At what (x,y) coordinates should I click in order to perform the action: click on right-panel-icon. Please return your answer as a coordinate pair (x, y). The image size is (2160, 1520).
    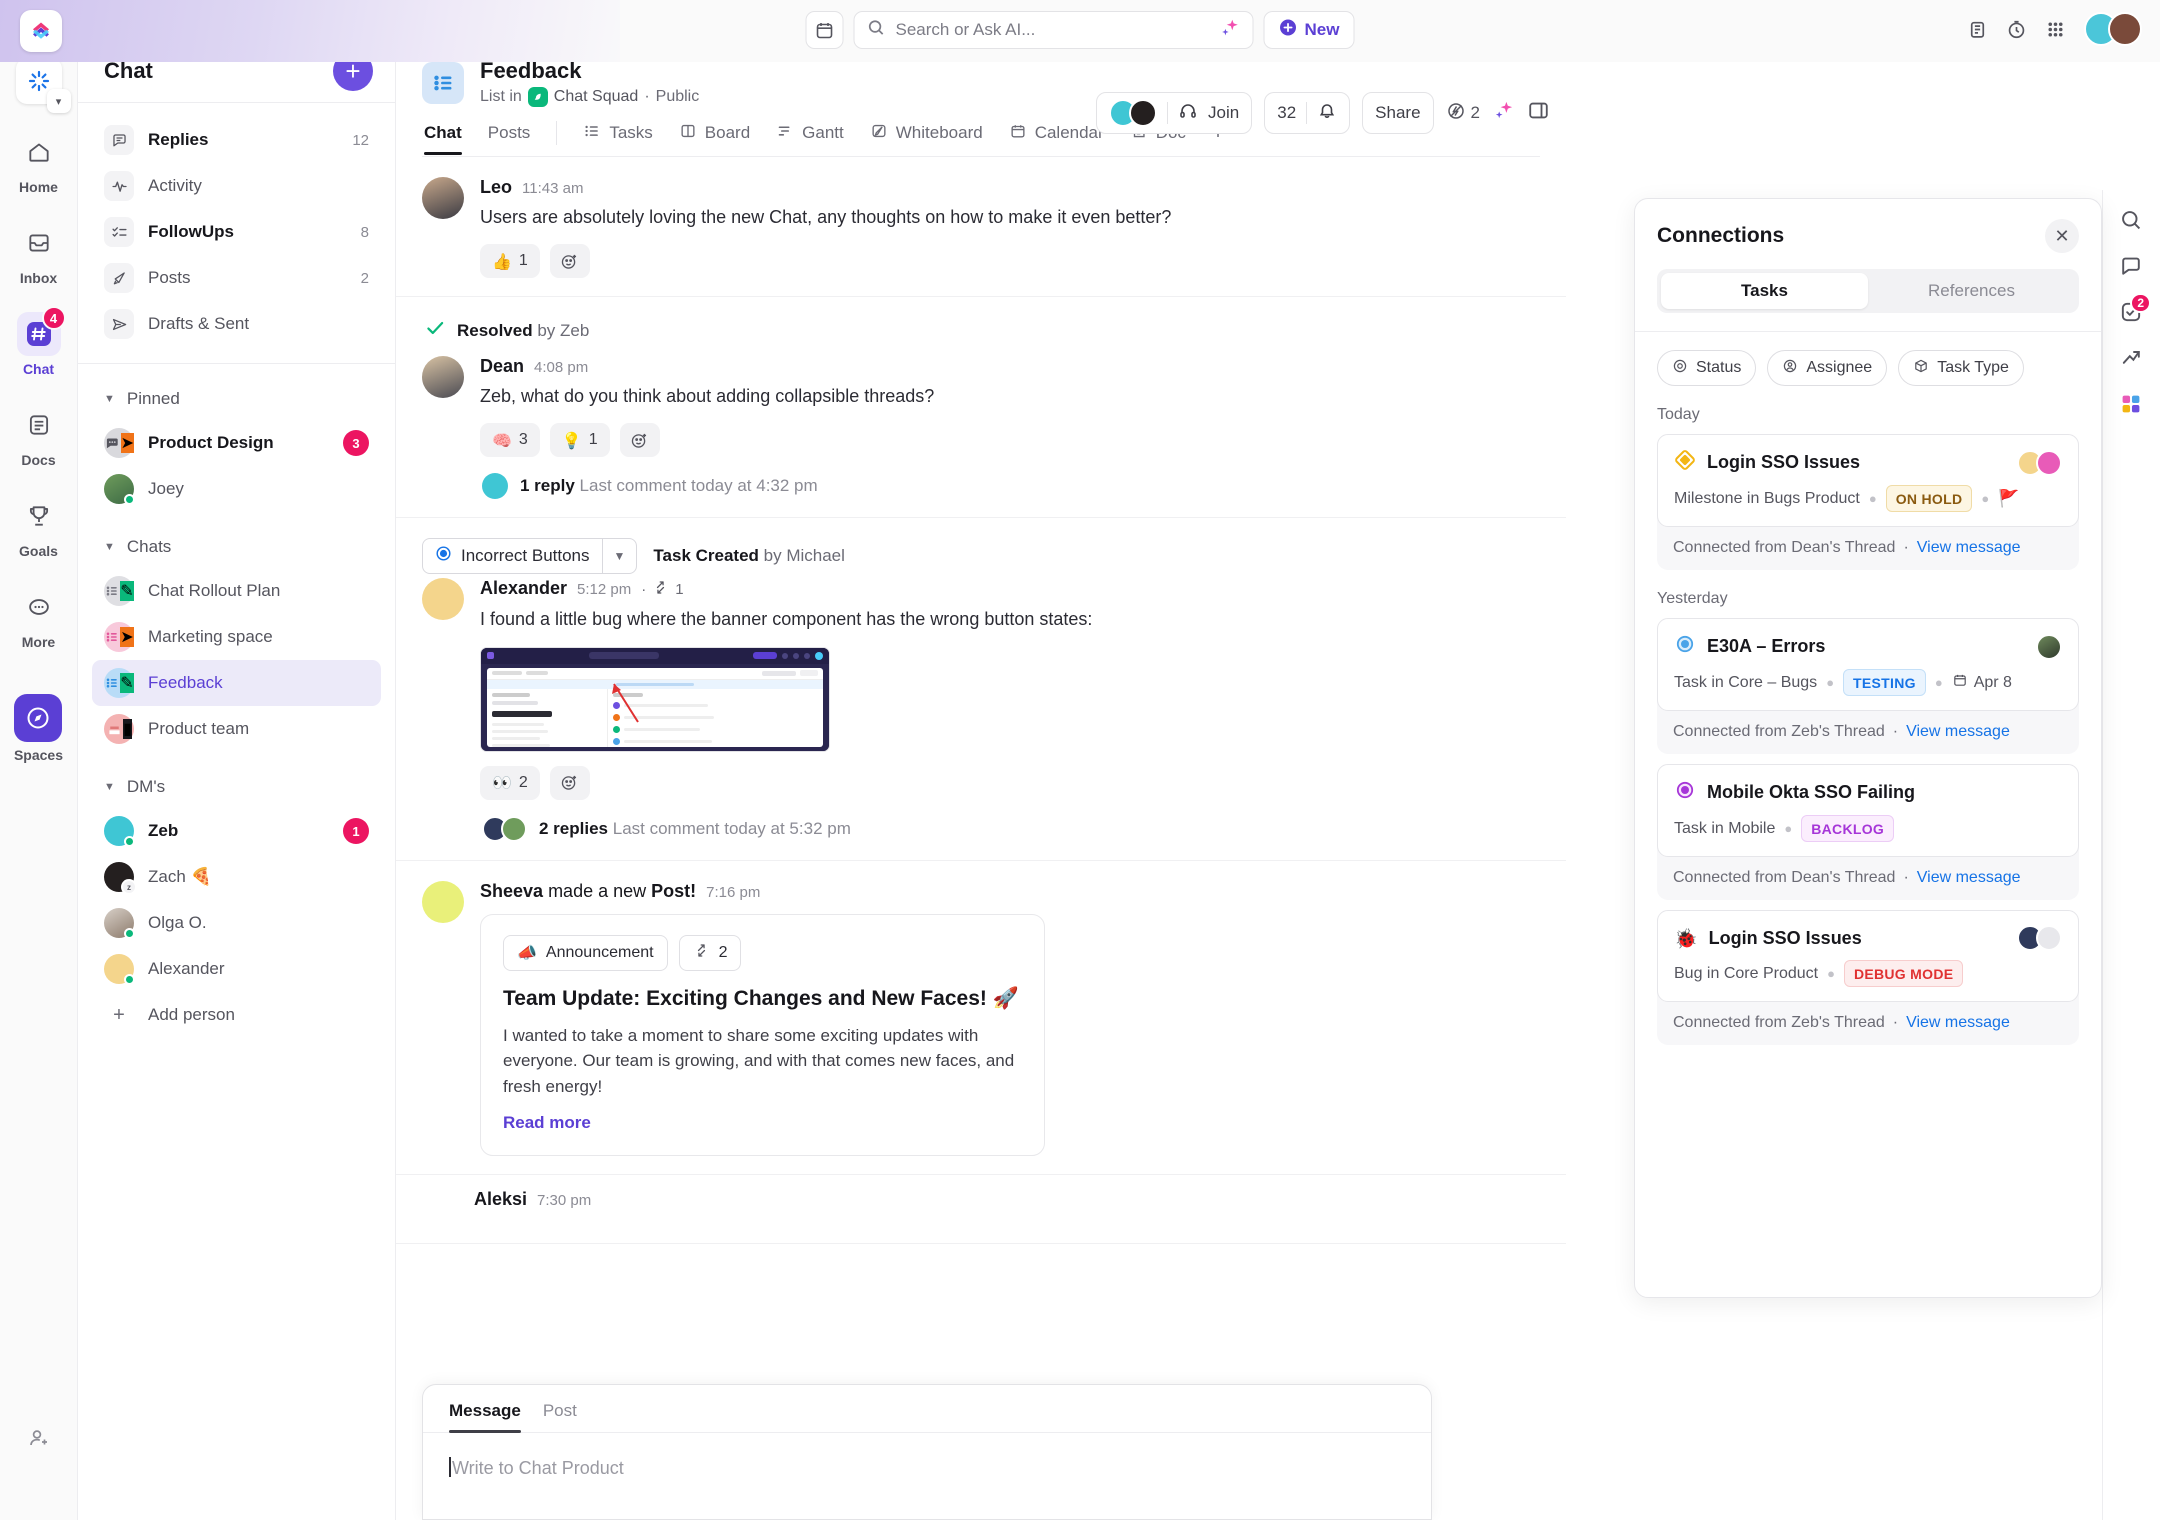
    Looking at the image, I should click on (1538, 113).